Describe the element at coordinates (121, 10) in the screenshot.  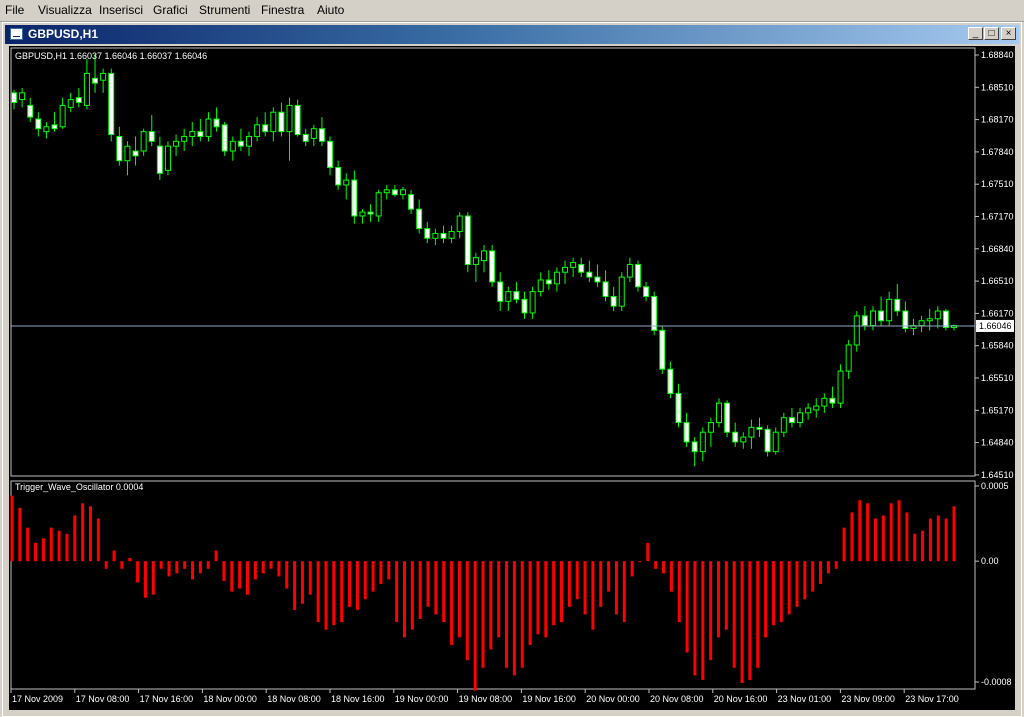
I see `menu-inserisci: Inserisci` at that location.